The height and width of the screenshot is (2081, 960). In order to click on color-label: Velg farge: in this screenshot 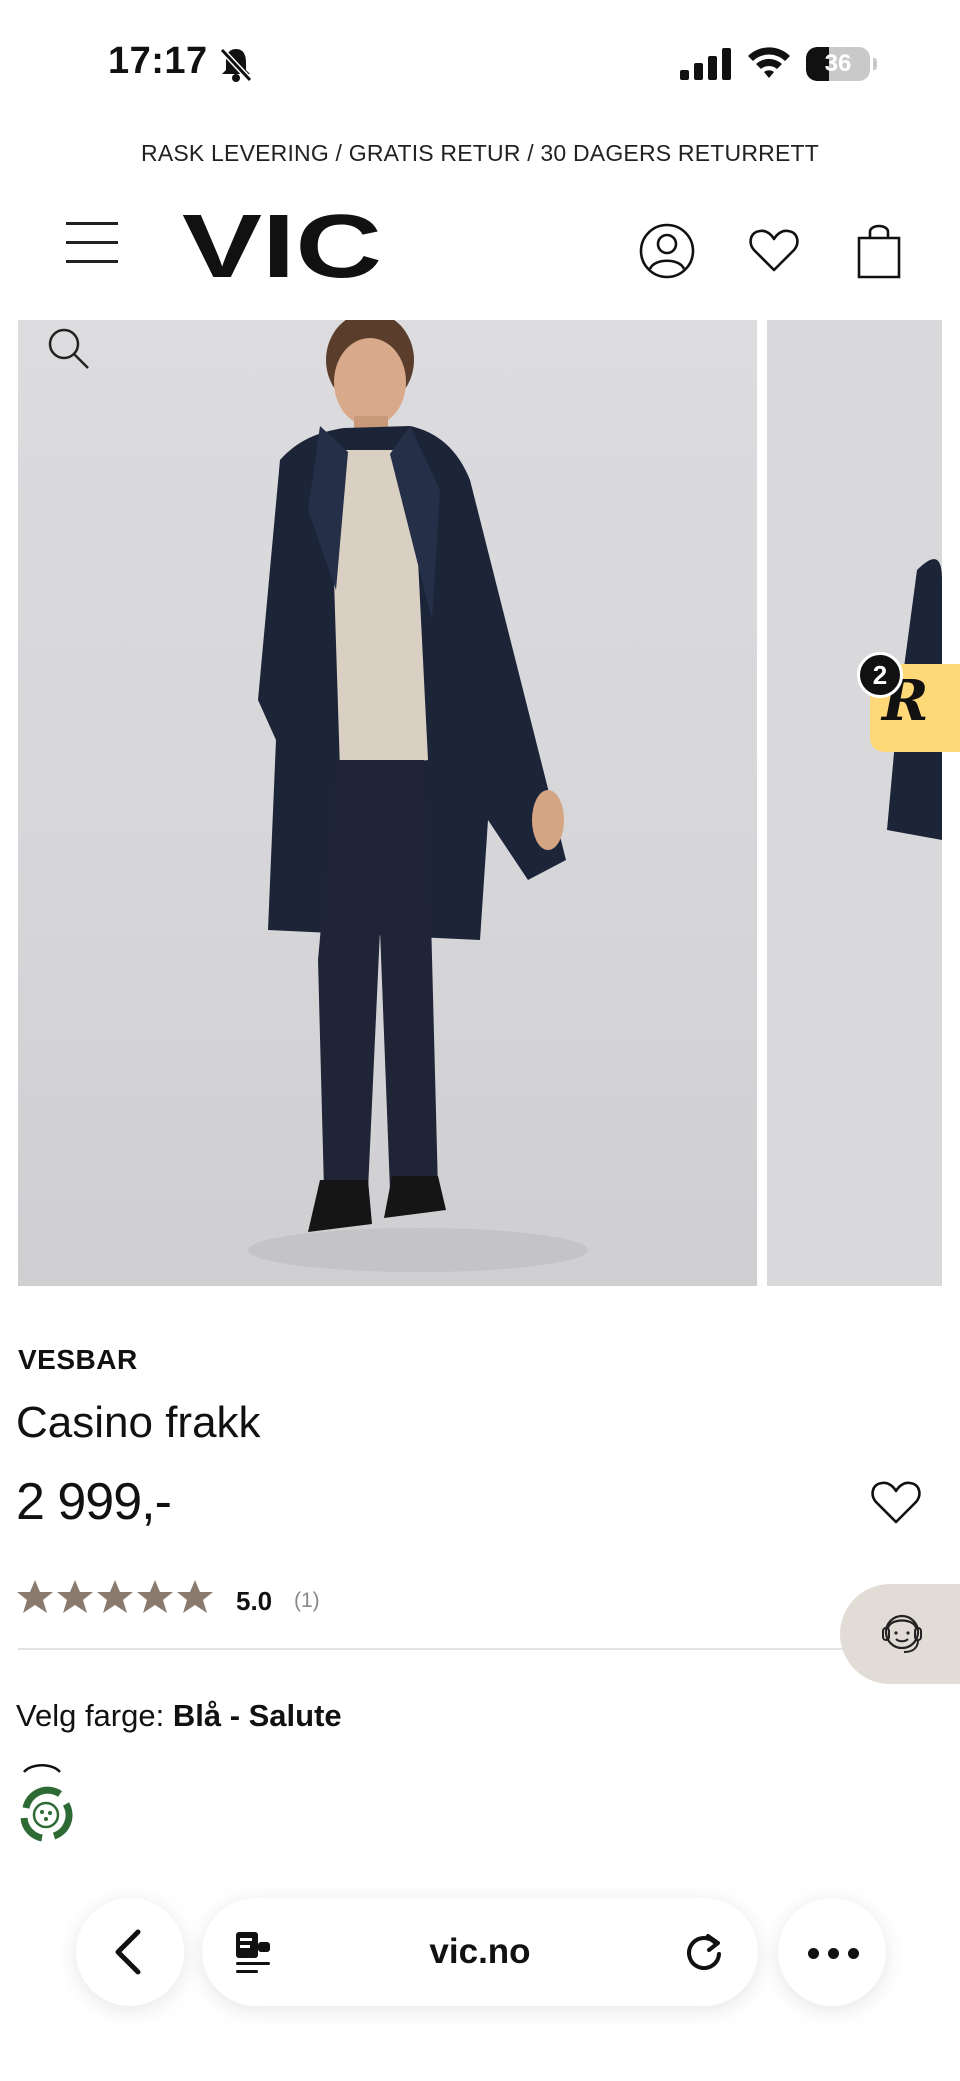, I will do `click(90, 1715)`.